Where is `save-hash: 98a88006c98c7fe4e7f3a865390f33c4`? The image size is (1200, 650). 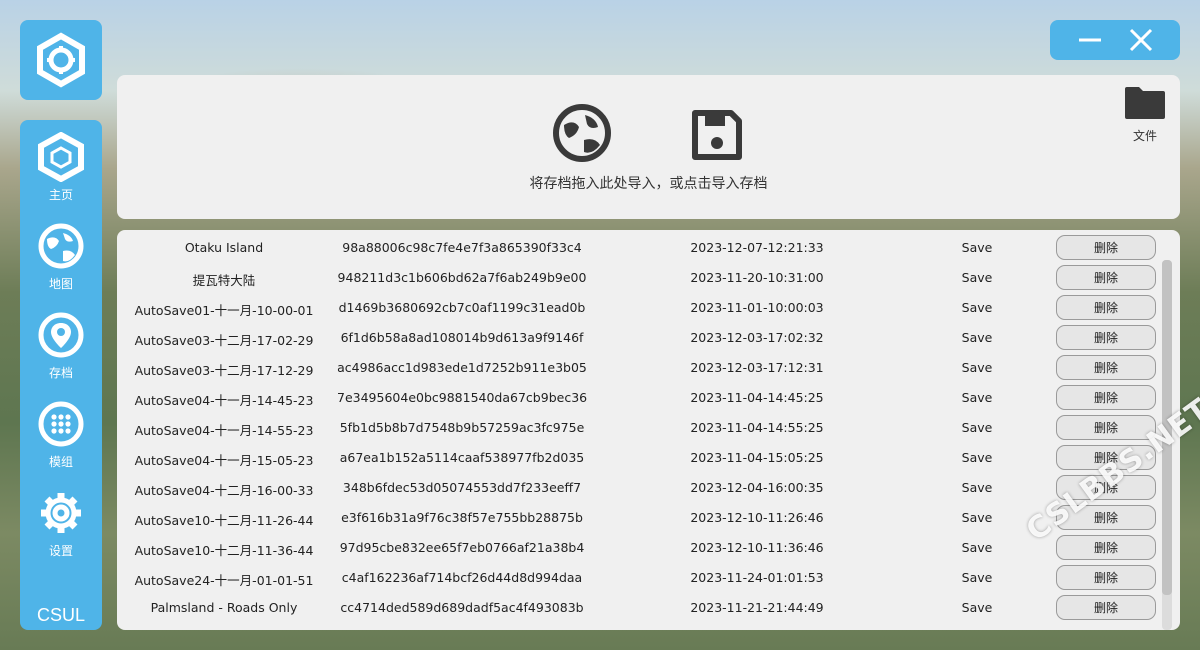 save-hash: 98a88006c98c7fe4e7f3a865390f33c4 is located at coordinates (462, 247).